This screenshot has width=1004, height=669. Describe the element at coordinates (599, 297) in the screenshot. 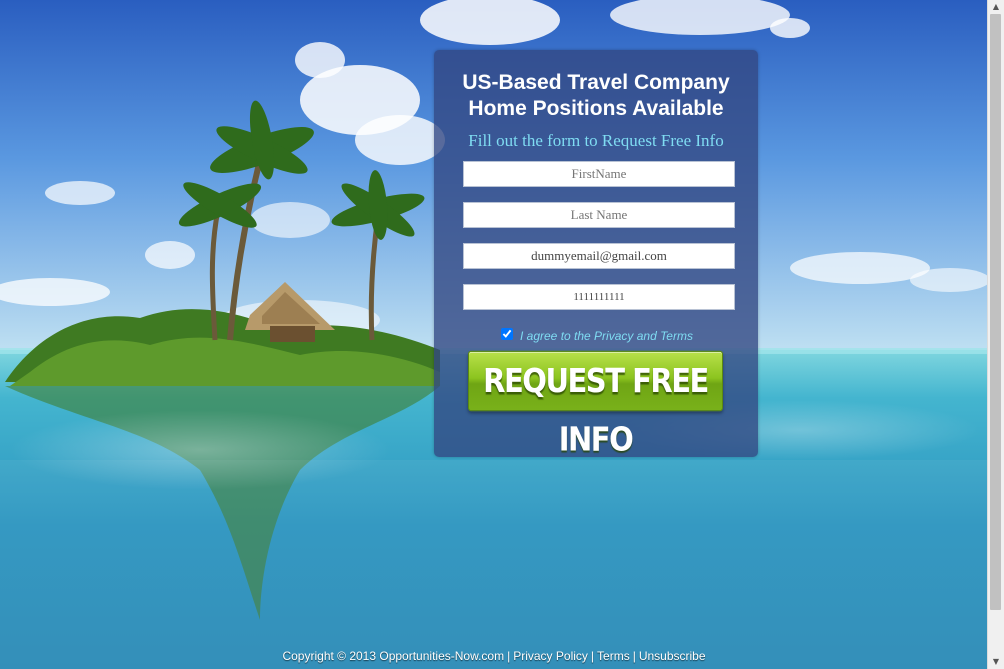

I see `phone-input` at that location.